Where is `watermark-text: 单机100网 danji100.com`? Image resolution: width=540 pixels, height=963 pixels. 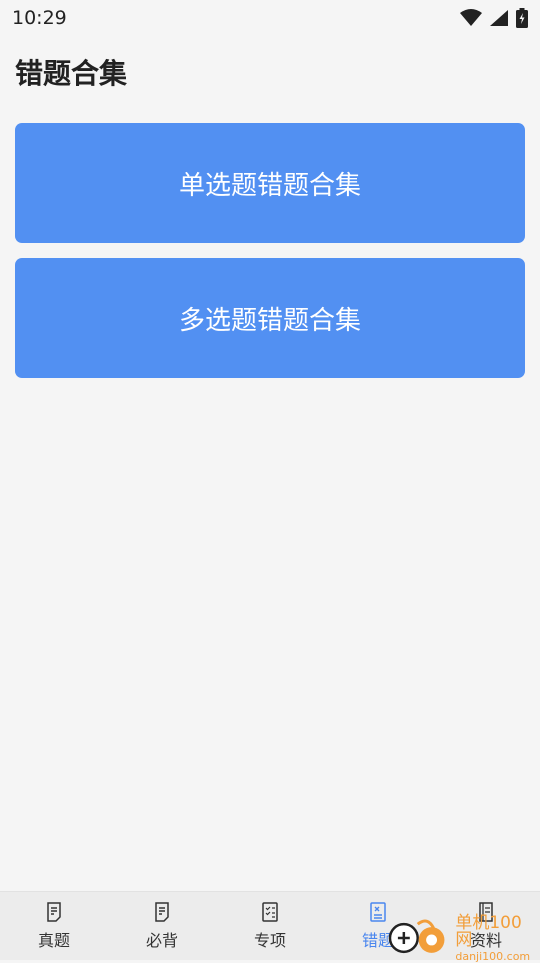
watermark-text: 单机100网 danji100.com is located at coordinates (496, 937).